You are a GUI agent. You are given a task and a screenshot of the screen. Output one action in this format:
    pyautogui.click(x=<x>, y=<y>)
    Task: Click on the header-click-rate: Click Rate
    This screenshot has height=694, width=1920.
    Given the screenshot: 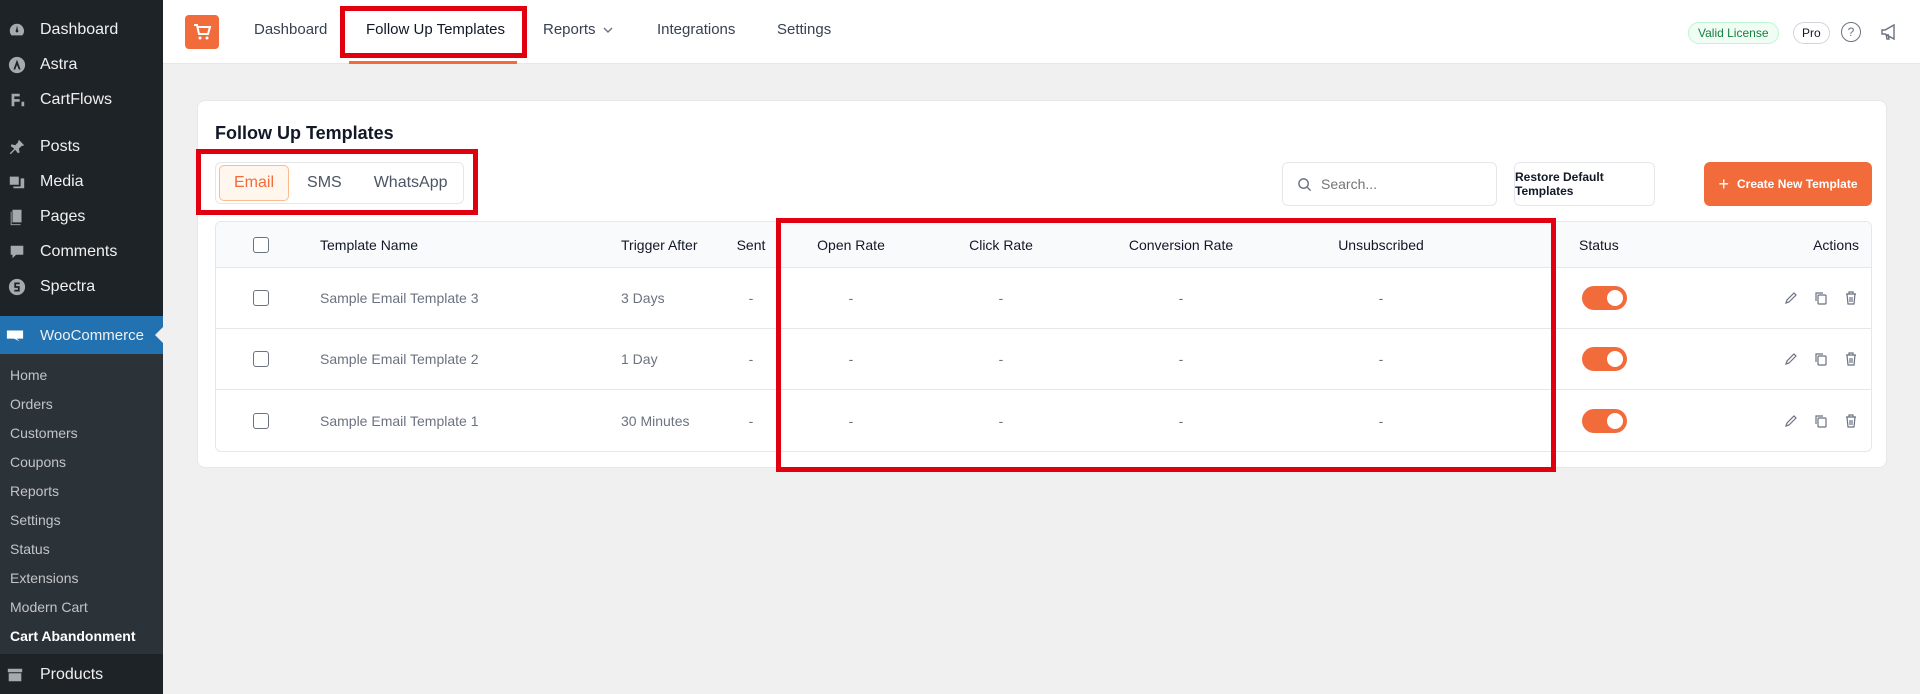 What is the action you would take?
    pyautogui.click(x=1001, y=244)
    